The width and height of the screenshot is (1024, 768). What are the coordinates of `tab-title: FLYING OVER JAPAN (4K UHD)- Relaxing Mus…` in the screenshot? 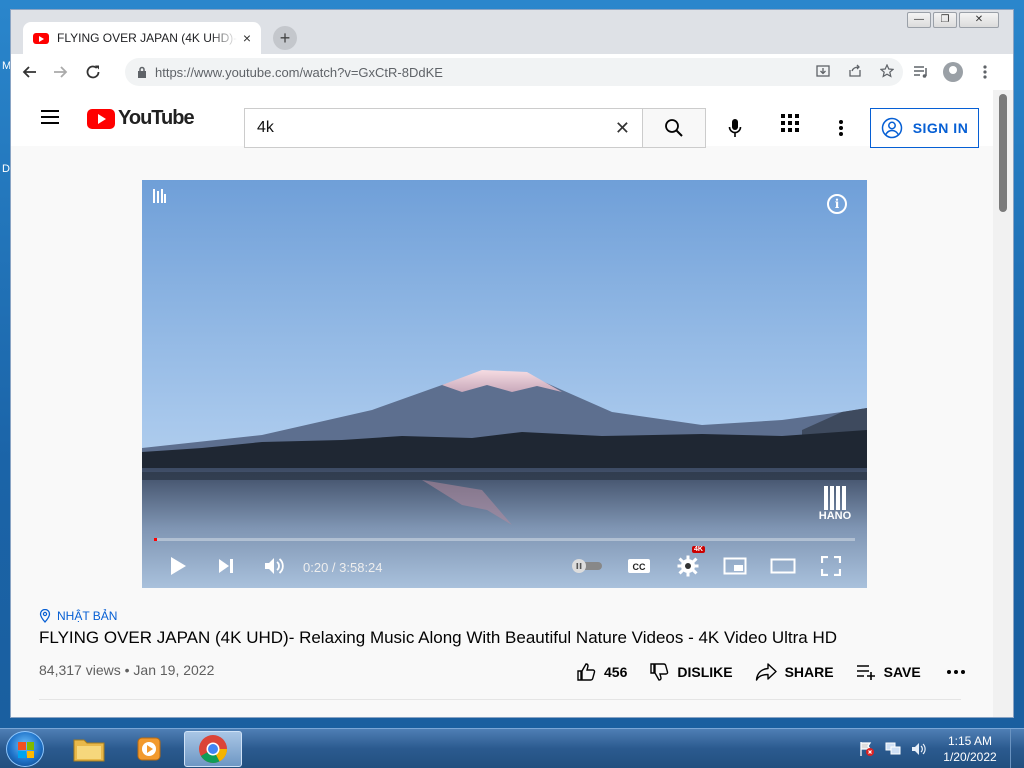 It's located at (147, 38).